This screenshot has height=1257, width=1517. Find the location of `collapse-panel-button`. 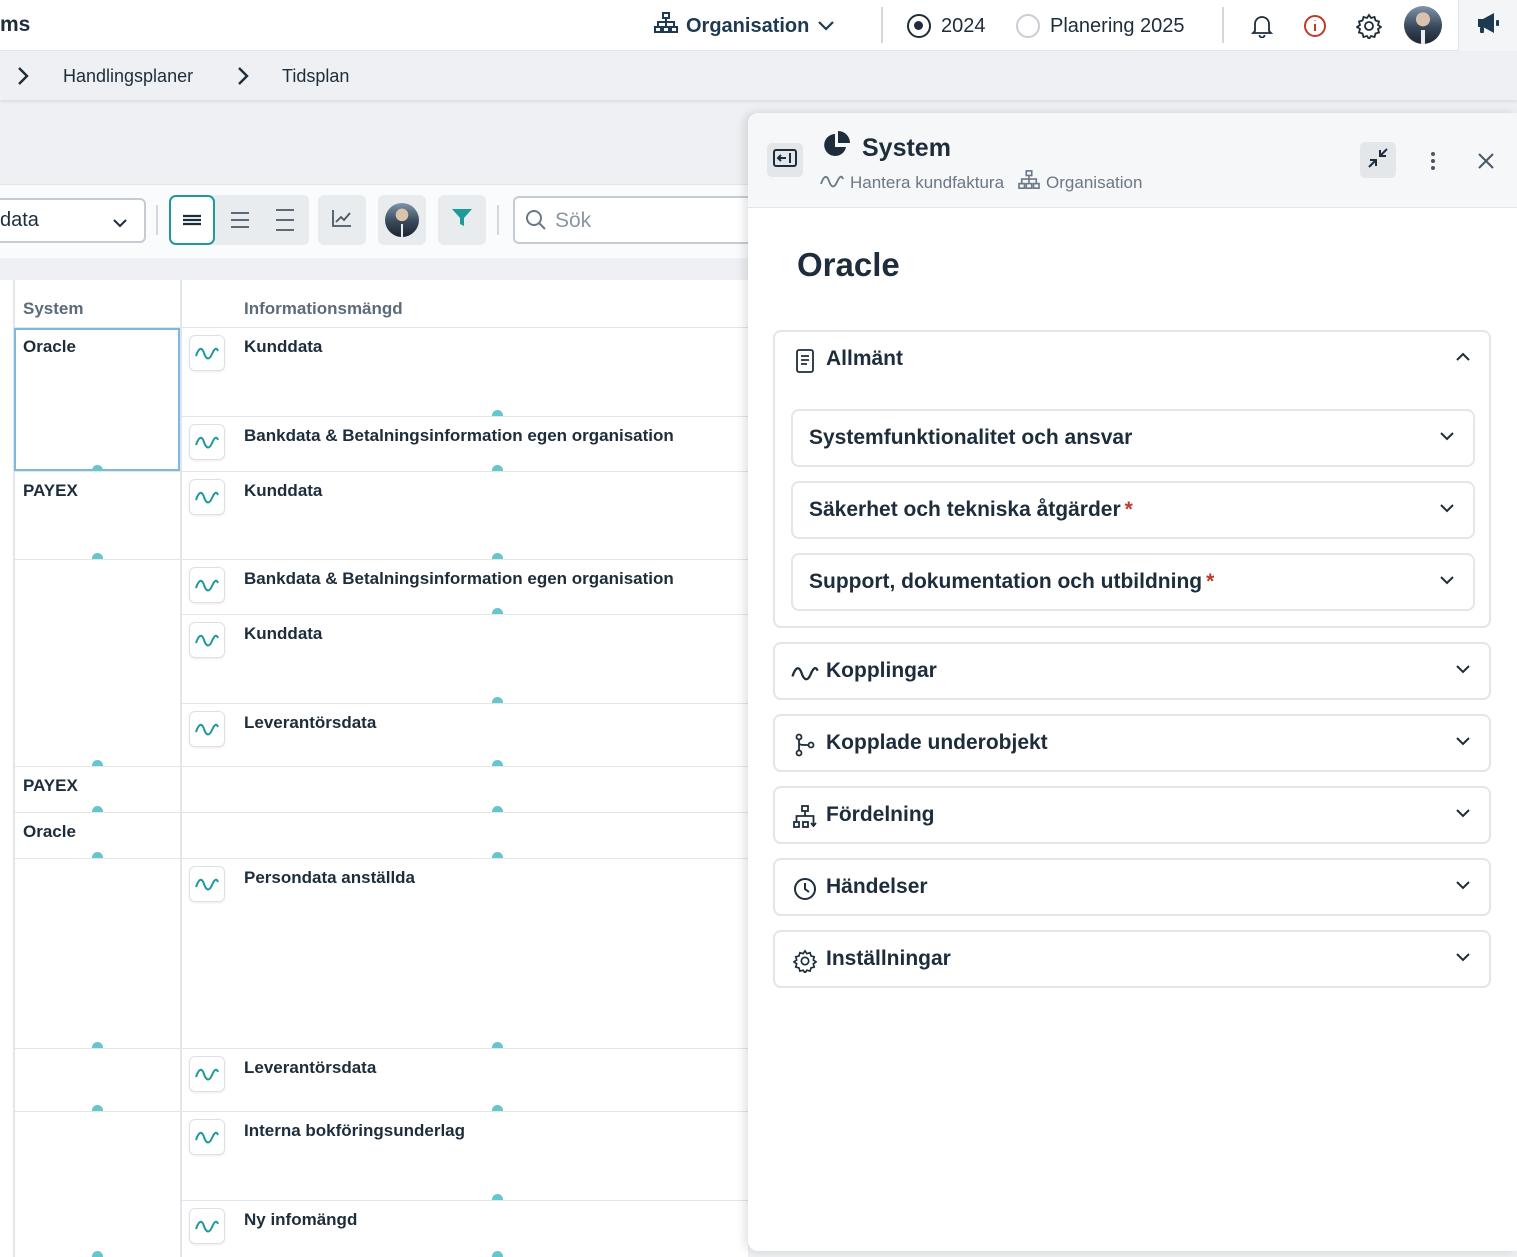

collapse-panel-button is located at coordinates (785, 160).